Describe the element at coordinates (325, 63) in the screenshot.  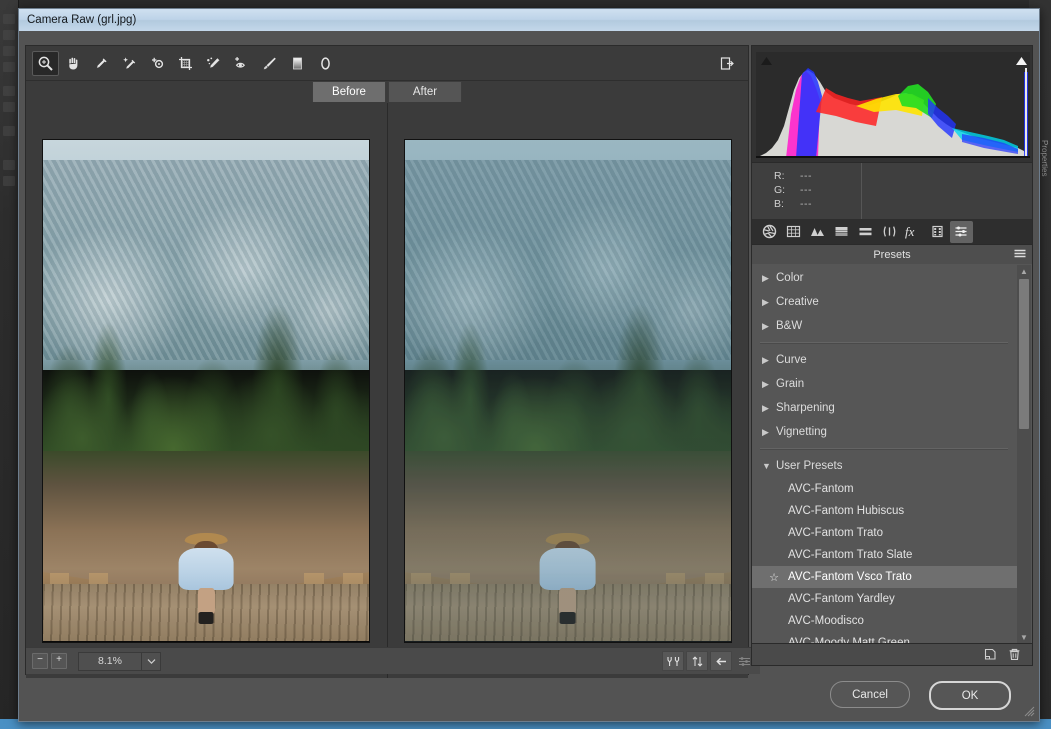
I see `radial-filter-tool-button` at that location.